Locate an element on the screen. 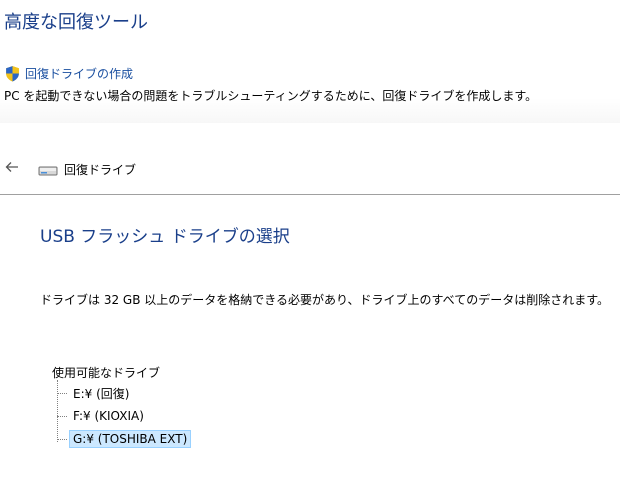  drive-item-f: F:¥ (KIOXIA) is located at coordinates (102, 416).